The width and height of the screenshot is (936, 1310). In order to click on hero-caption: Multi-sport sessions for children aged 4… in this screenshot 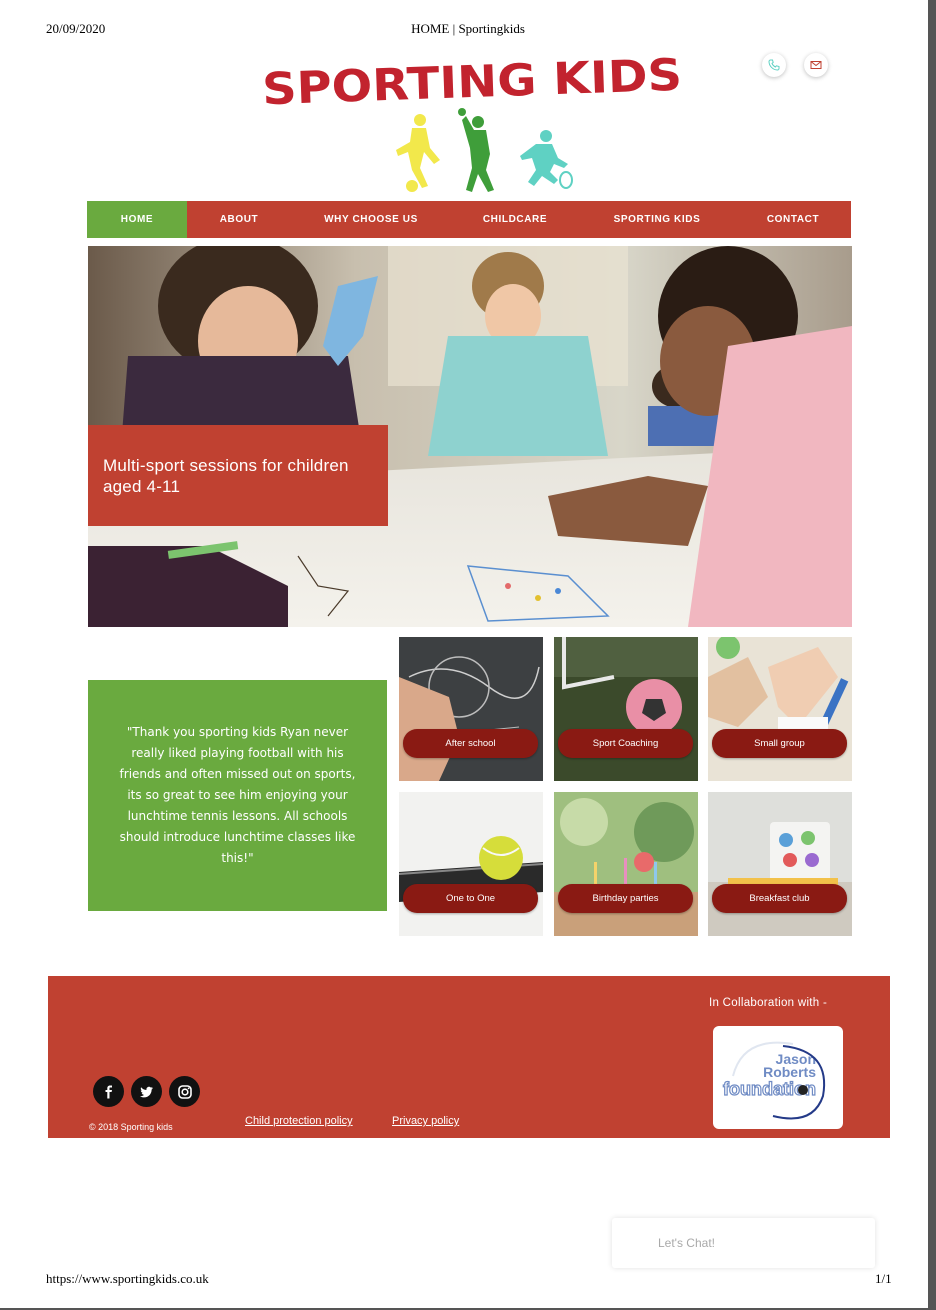, I will do `click(238, 475)`.